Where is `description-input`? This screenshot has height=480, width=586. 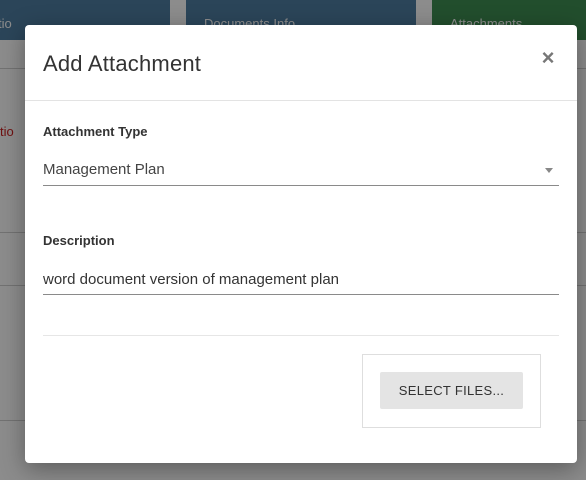
description-input is located at coordinates (301, 280).